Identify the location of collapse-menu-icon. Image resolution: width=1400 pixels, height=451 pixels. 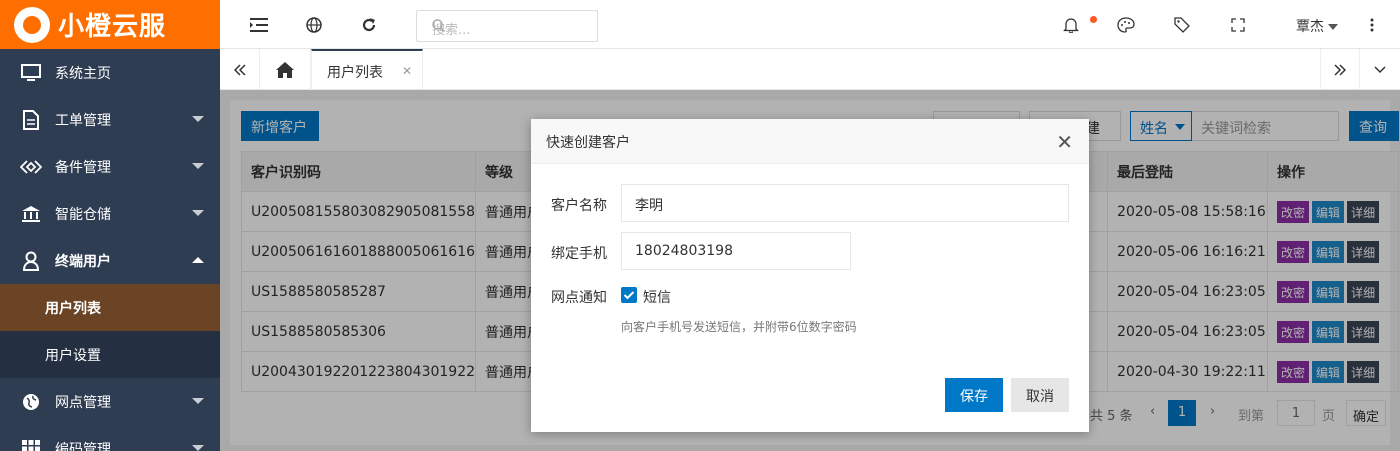
(259, 25).